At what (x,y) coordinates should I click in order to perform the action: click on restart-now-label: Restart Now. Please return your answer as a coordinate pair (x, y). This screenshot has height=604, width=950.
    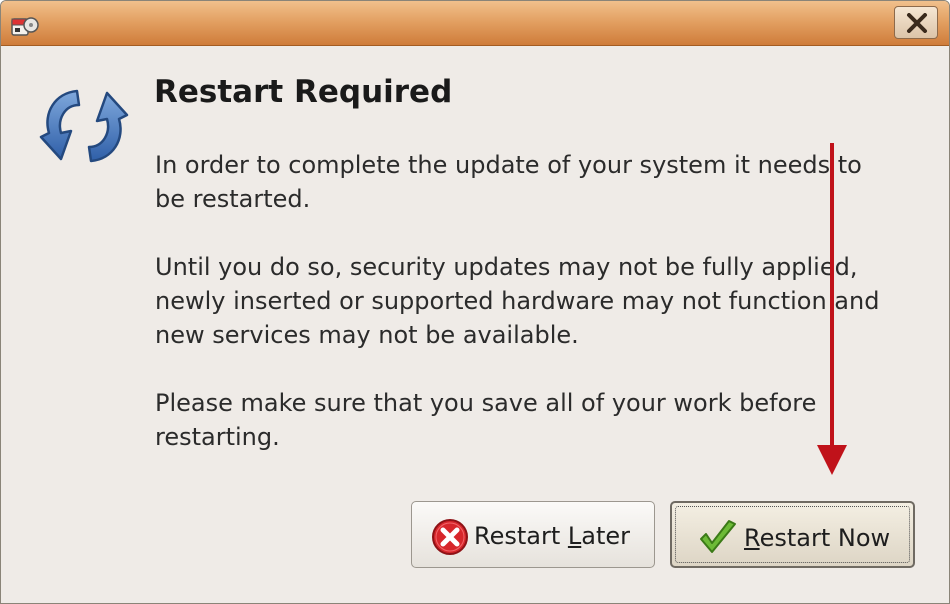
    Looking at the image, I should click on (817, 538).